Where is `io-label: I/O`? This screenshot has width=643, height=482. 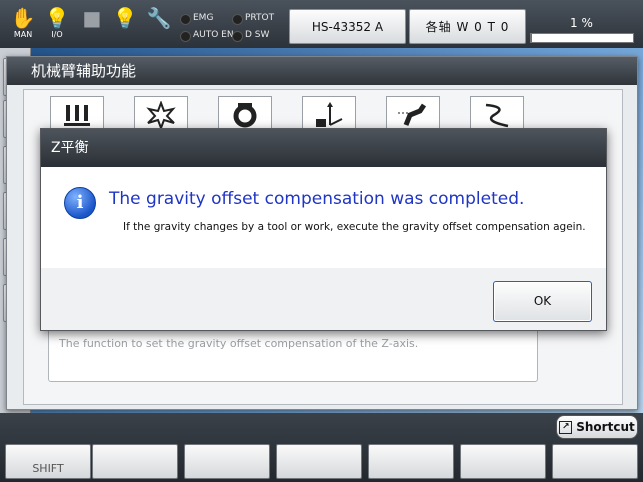
io-label: I/O is located at coordinates (57, 34).